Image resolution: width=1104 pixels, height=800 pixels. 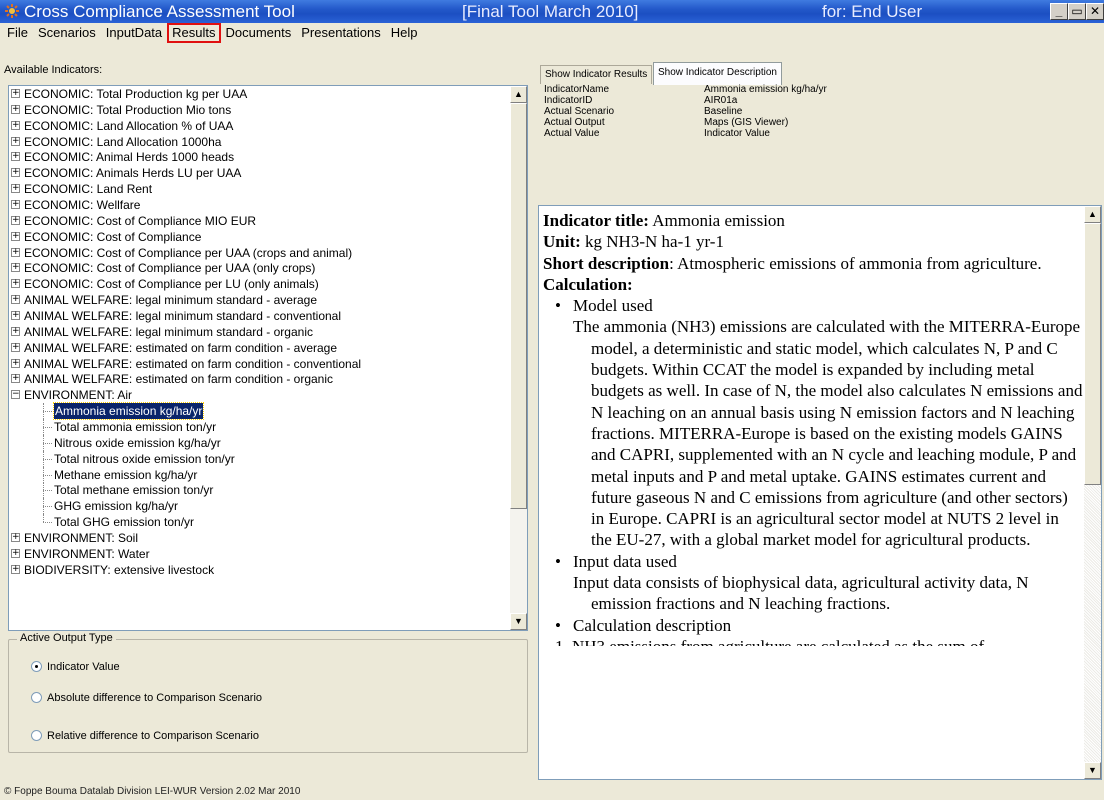 What do you see at coordinates (596, 220) in the screenshot?
I see `desc-title-label: Indicator title:` at bounding box center [596, 220].